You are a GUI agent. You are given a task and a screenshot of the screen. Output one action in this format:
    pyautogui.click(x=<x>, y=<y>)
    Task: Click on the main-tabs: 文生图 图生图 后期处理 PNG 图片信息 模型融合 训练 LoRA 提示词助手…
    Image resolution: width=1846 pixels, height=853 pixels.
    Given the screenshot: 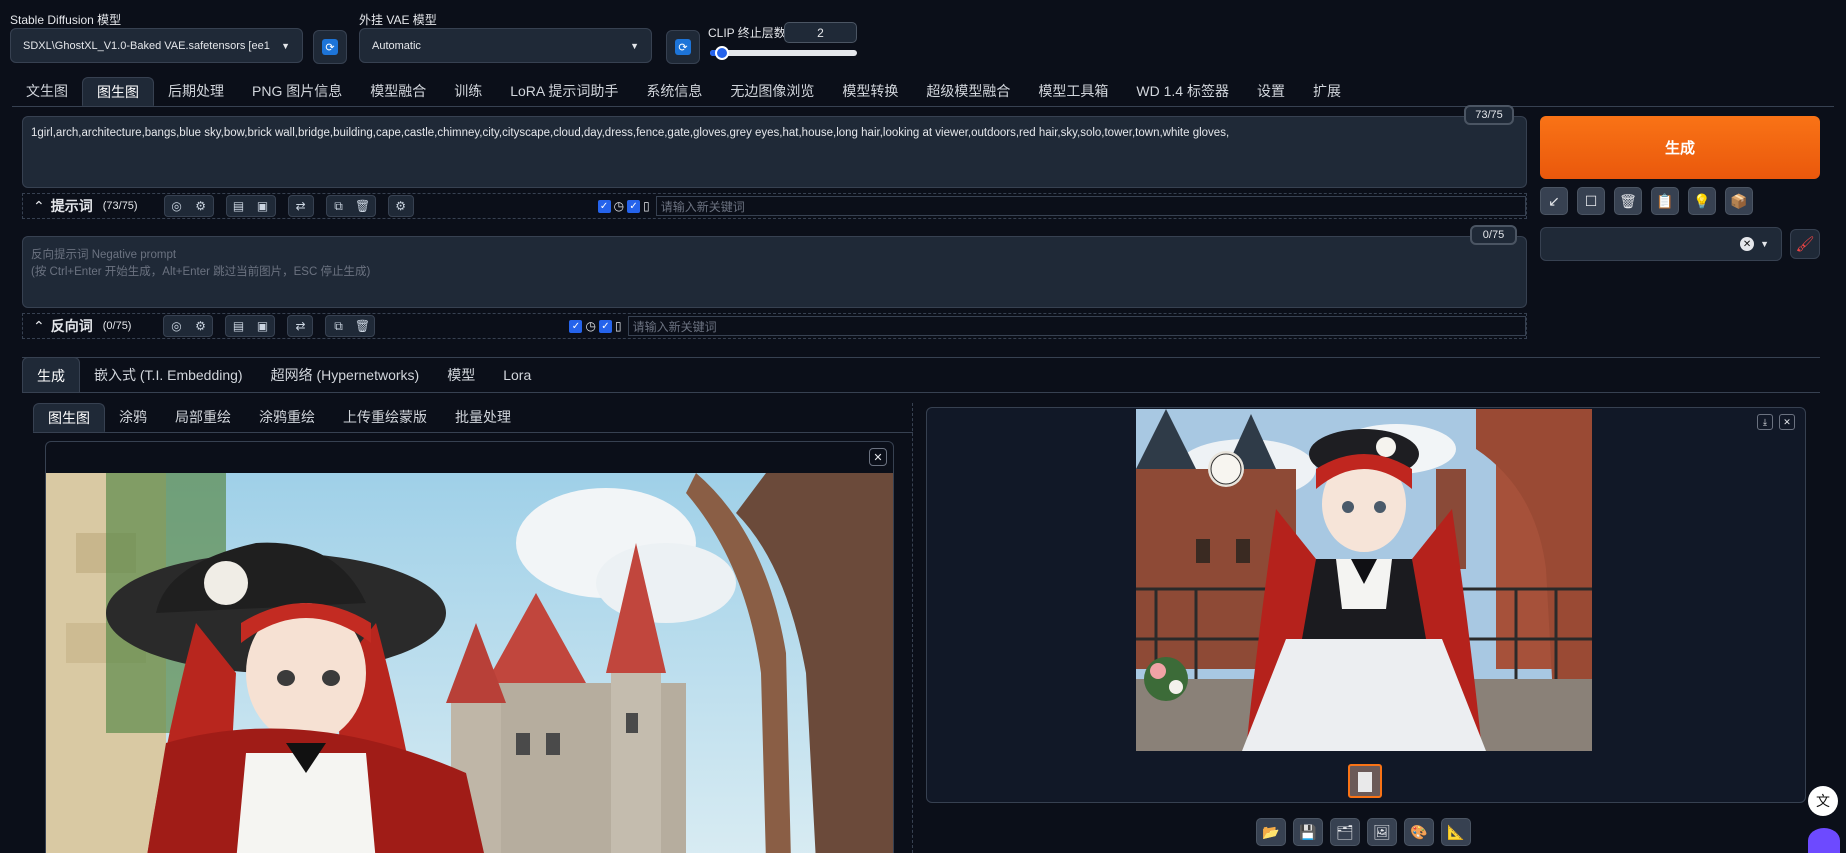 What is the action you would take?
    pyautogui.click(x=683, y=91)
    